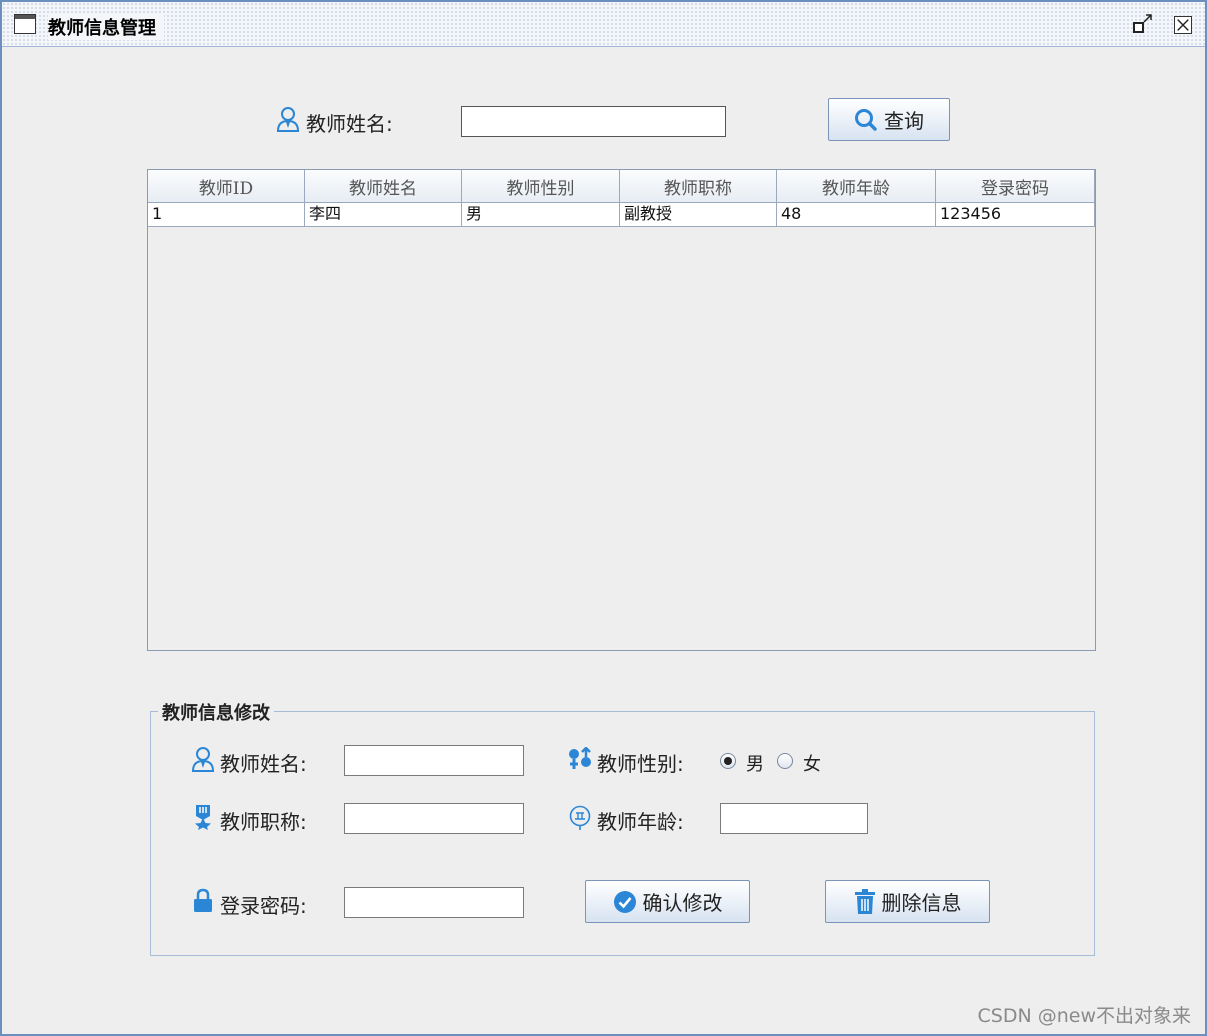  What do you see at coordinates (698, 186) in the screenshot?
I see `column-header-title: 教师职称` at bounding box center [698, 186].